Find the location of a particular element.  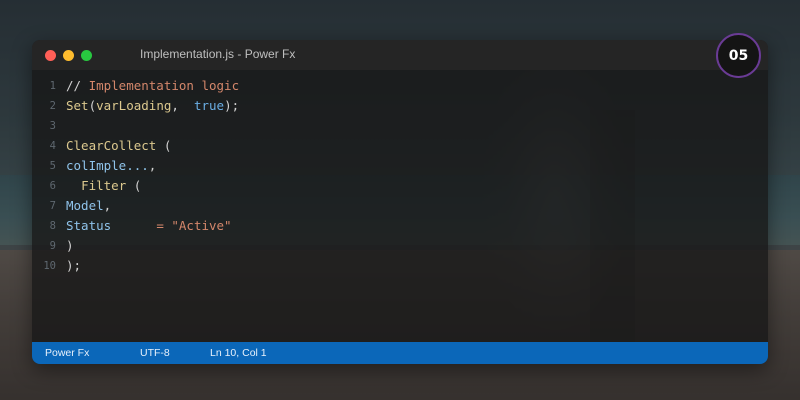

line-content: colImple..., is located at coordinates (111, 166).